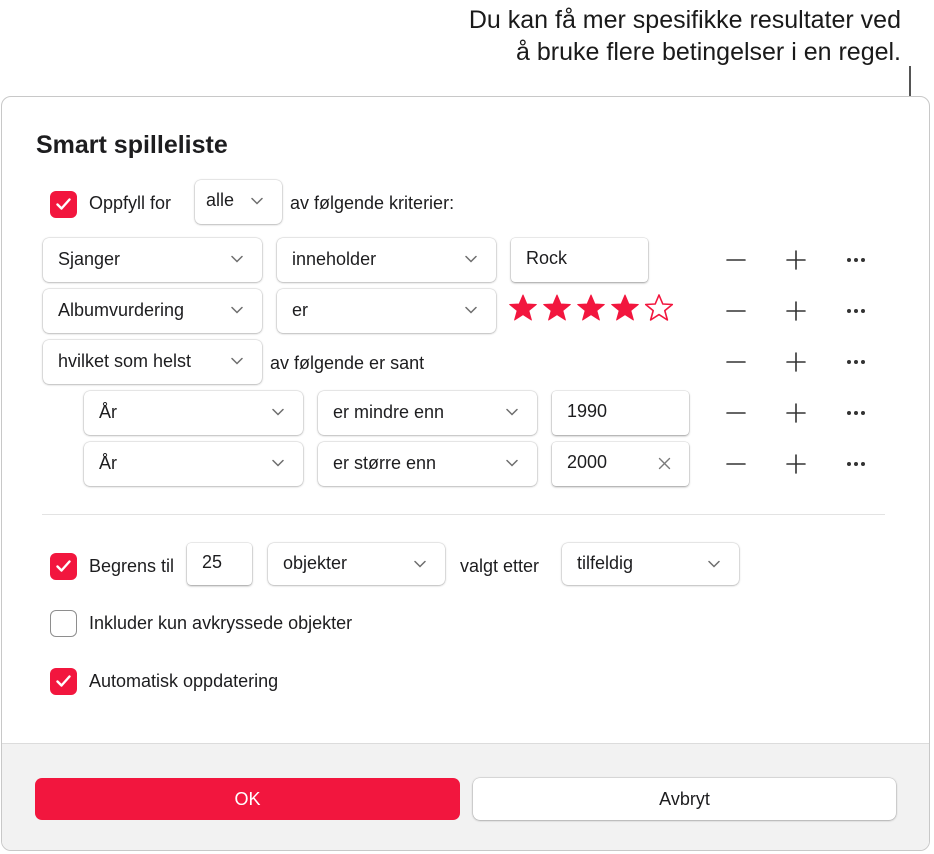 The height and width of the screenshot is (854, 934). I want to click on limit-unit-value: objekter, so click(315, 563).